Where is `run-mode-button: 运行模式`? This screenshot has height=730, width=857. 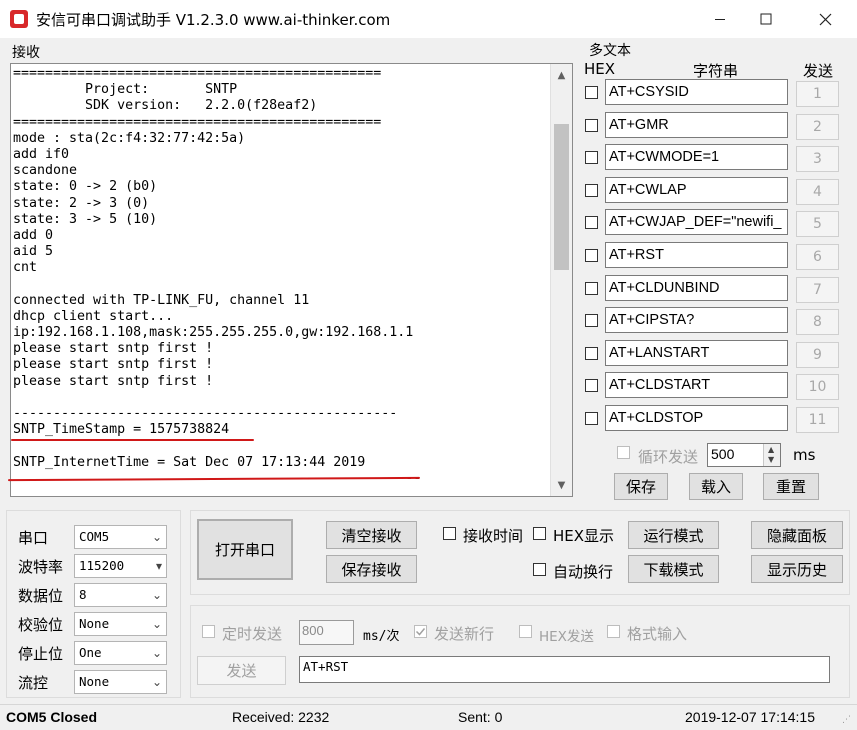
run-mode-button: 运行模式 is located at coordinates (673, 535).